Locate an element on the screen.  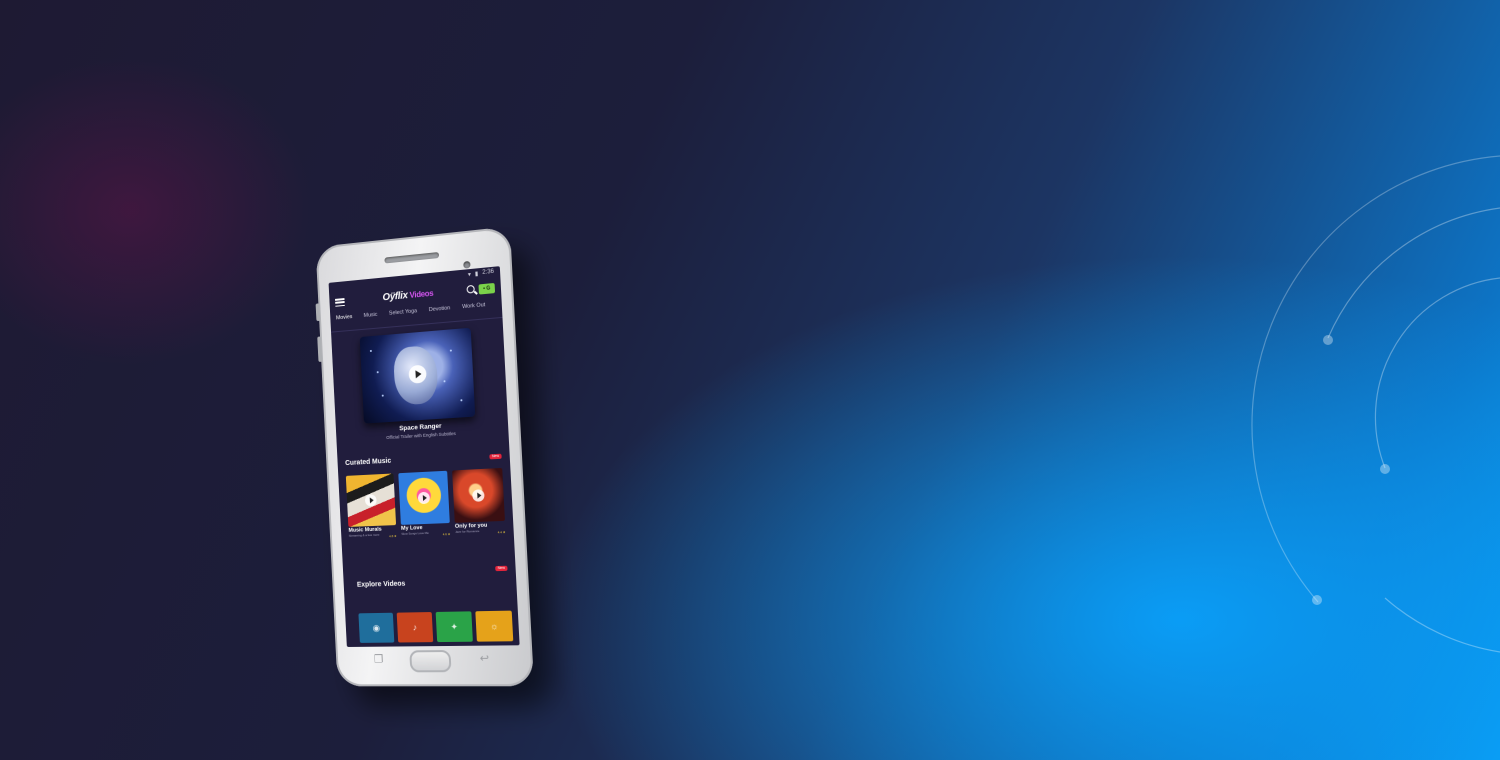
back-icon: ↩ is located at coordinates (484, 658).